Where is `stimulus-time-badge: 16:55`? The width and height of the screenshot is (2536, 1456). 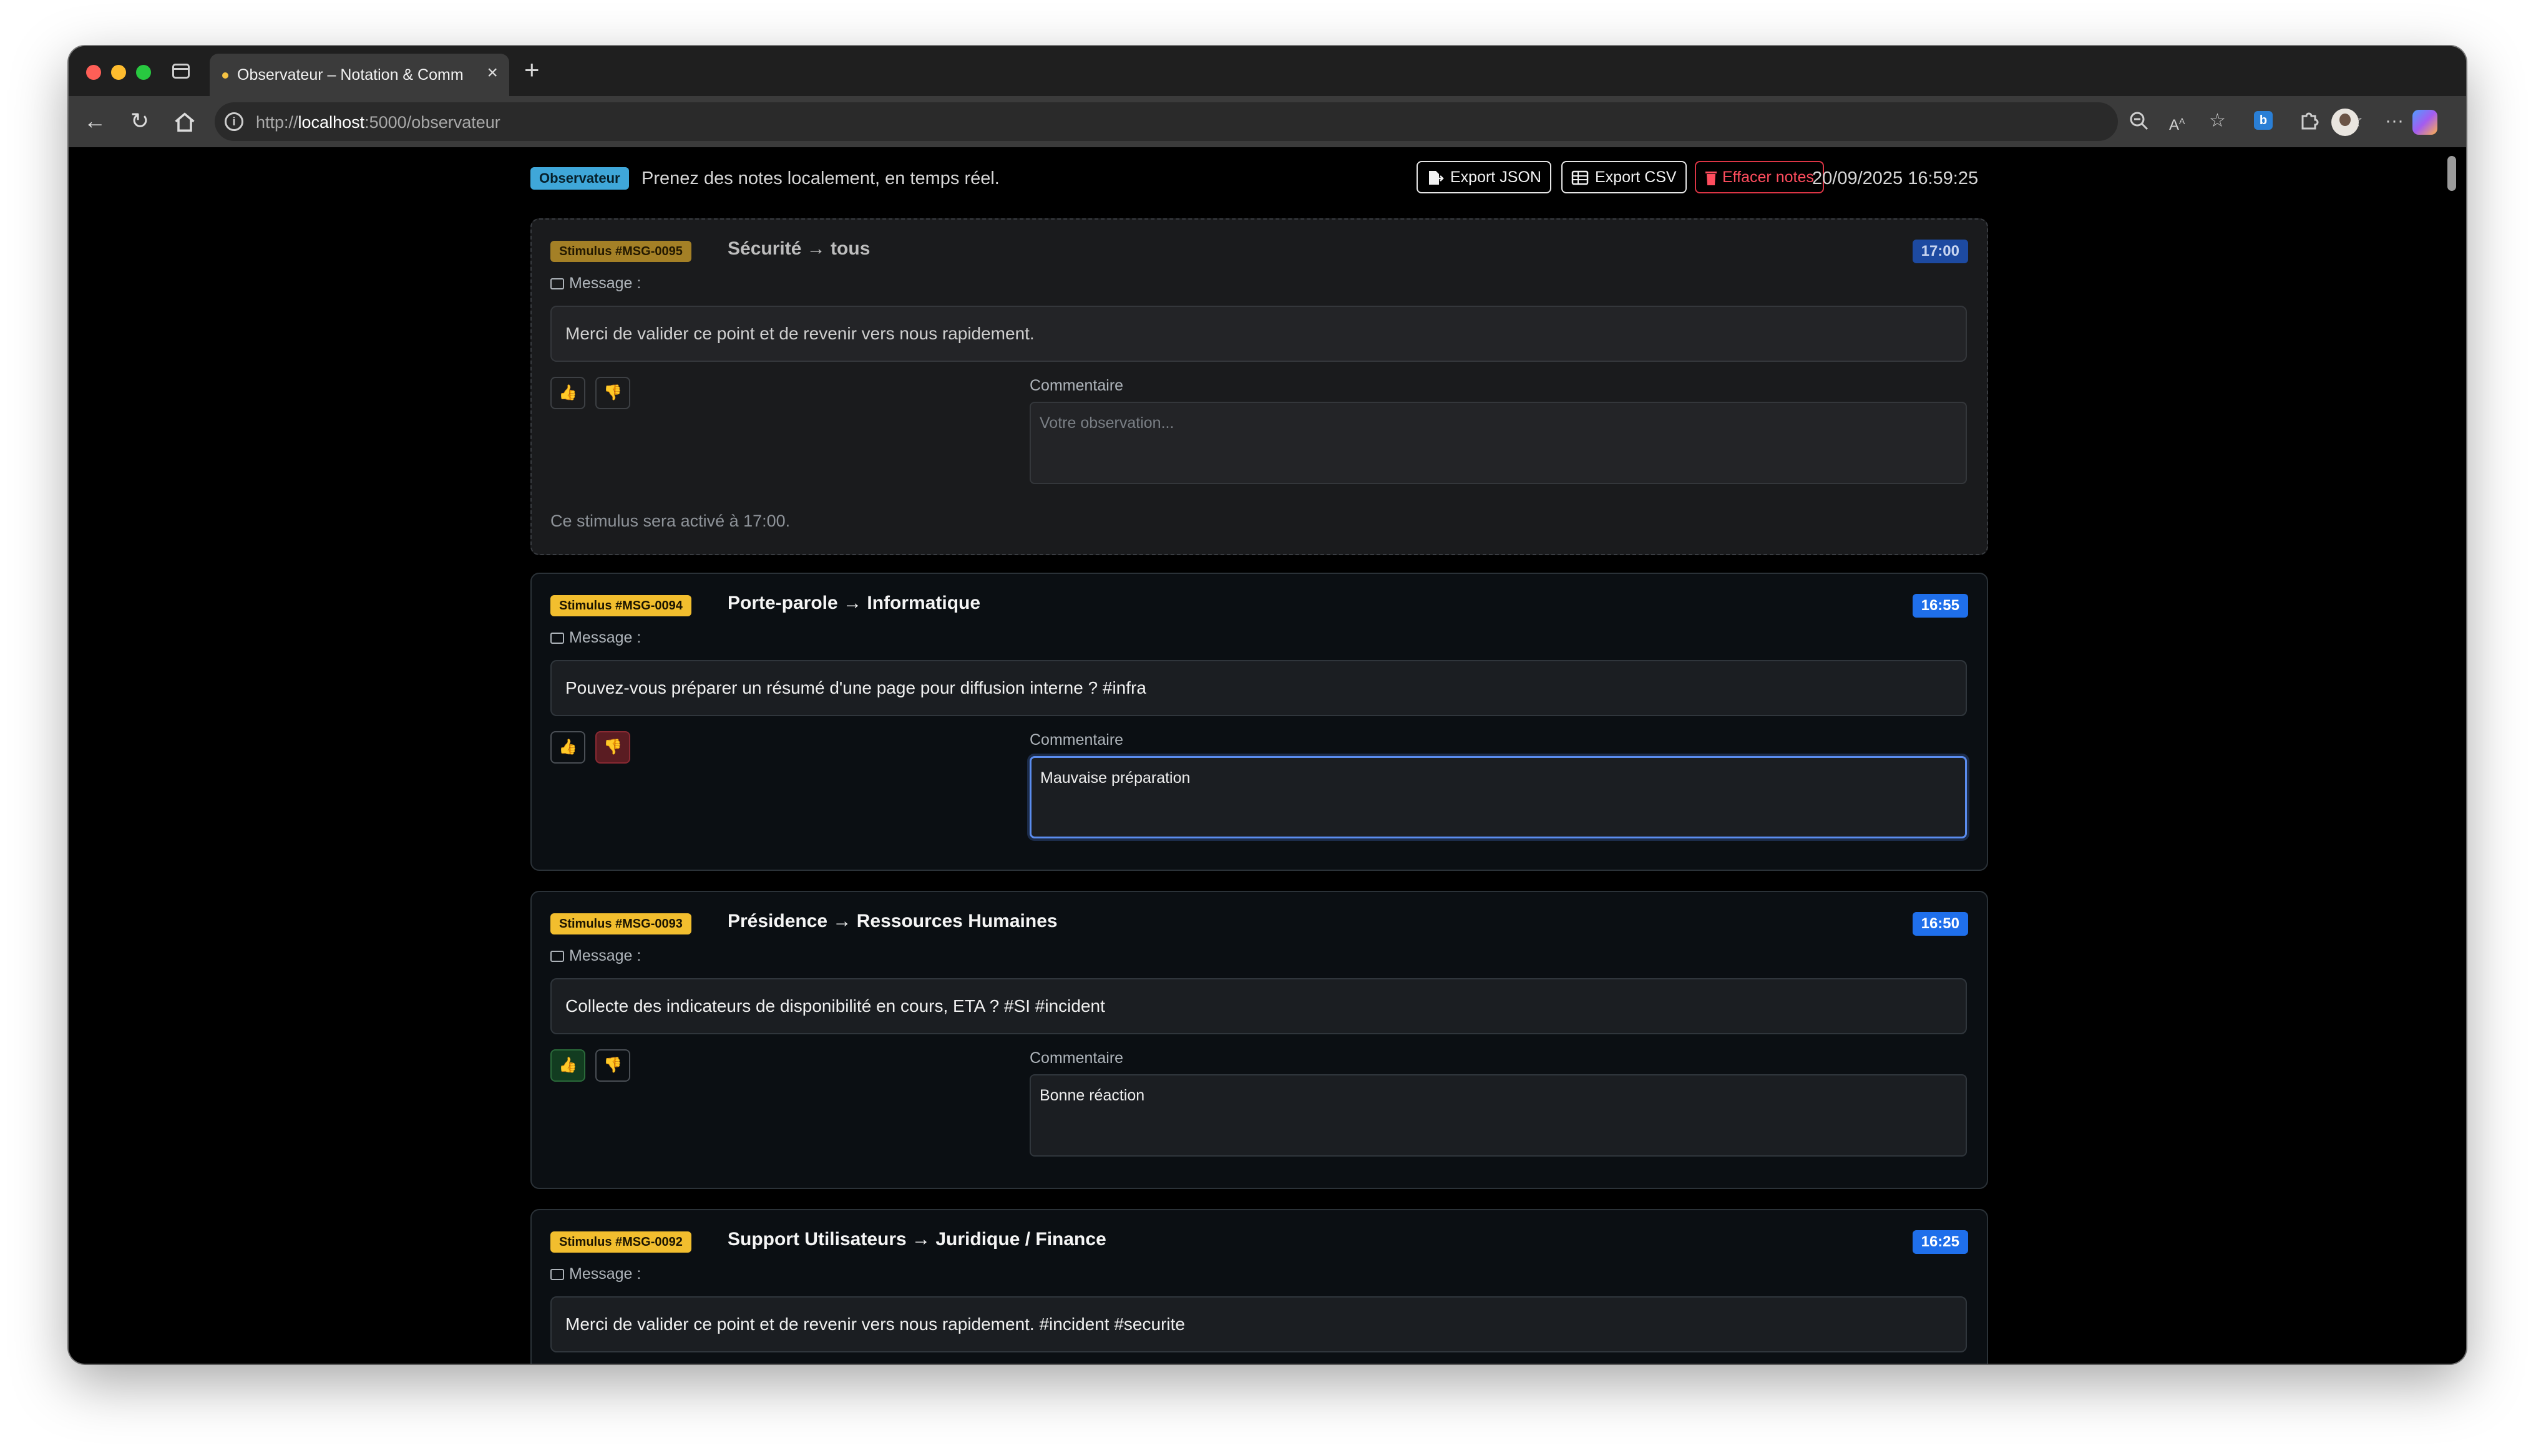 stimulus-time-badge: 16:55 is located at coordinates (1940, 606).